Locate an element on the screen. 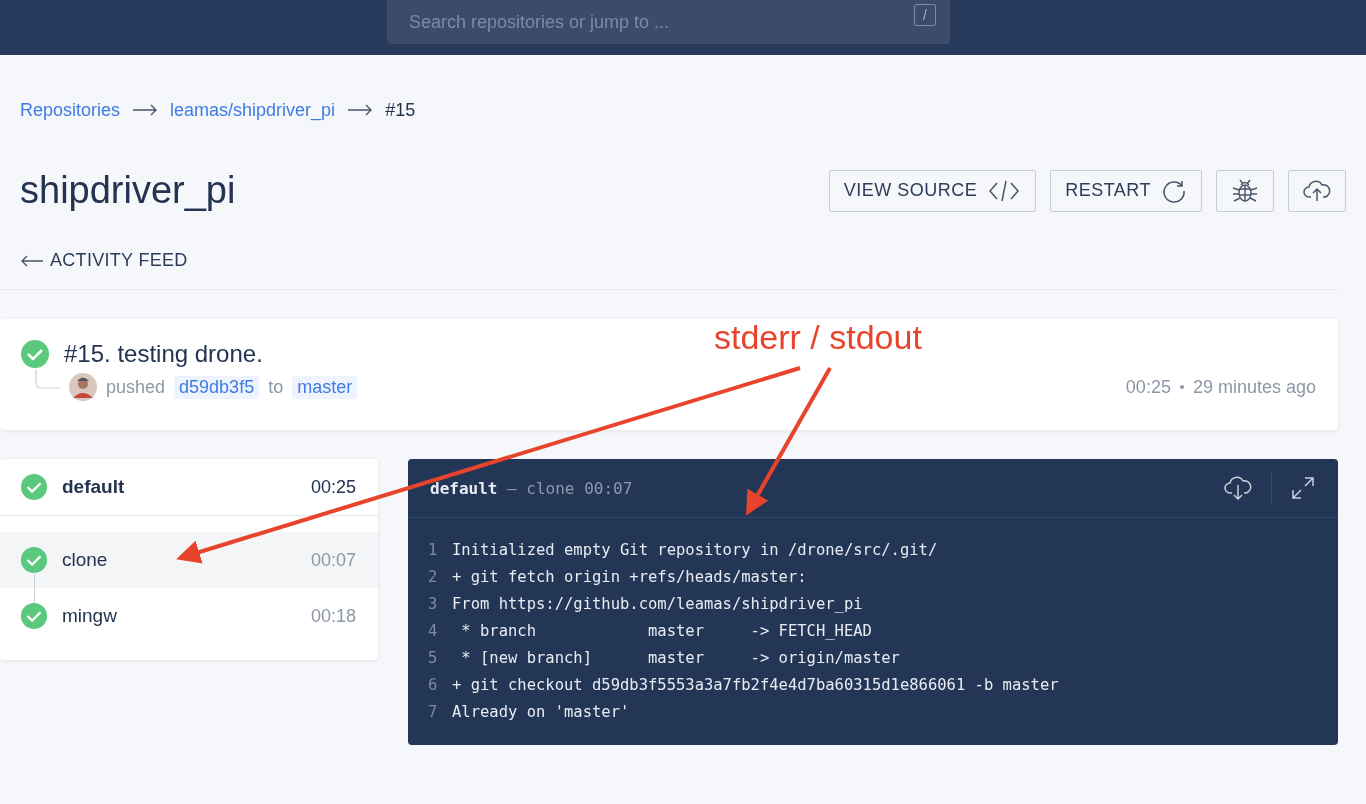  line-number: 6 is located at coordinates (433, 684).